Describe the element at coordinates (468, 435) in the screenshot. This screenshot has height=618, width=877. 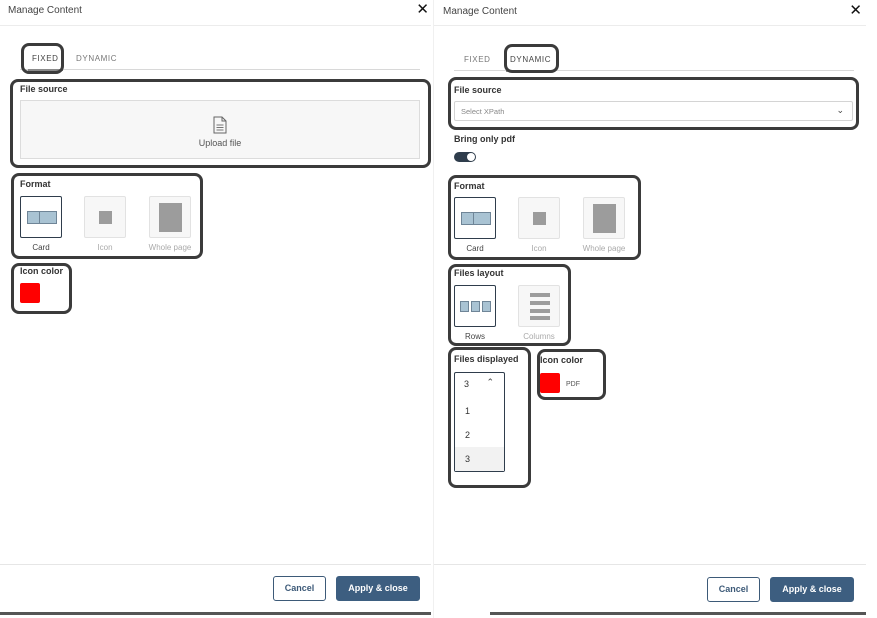
I see `files-displayed-option-2-label: 2` at that location.